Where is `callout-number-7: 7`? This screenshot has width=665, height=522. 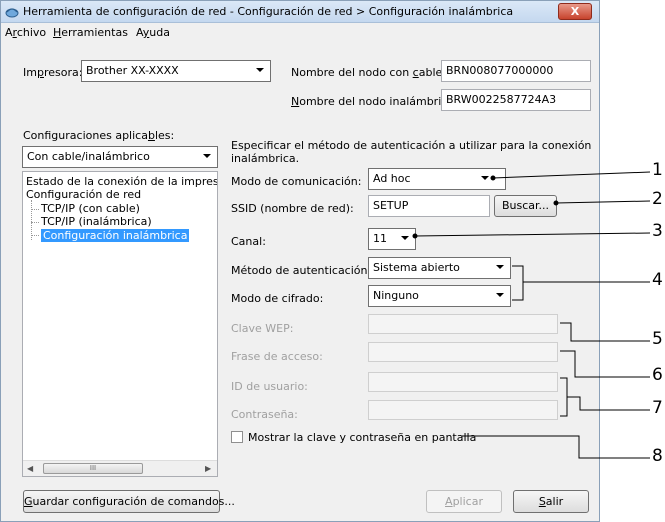 callout-number-7: 7 is located at coordinates (657, 408).